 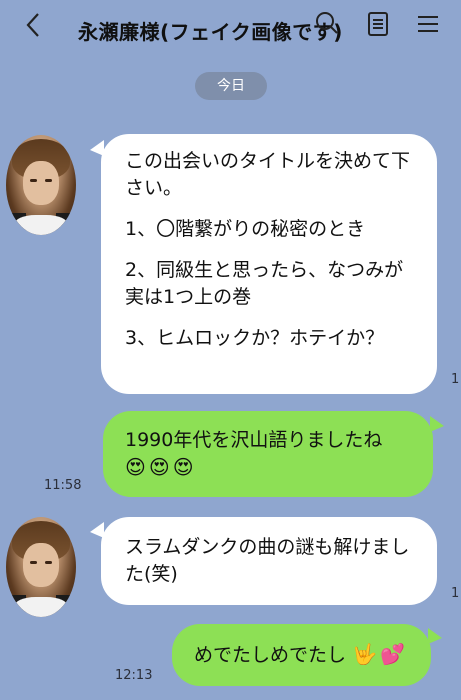 What do you see at coordinates (63, 485) in the screenshot?
I see `message-time: 11:58` at bounding box center [63, 485].